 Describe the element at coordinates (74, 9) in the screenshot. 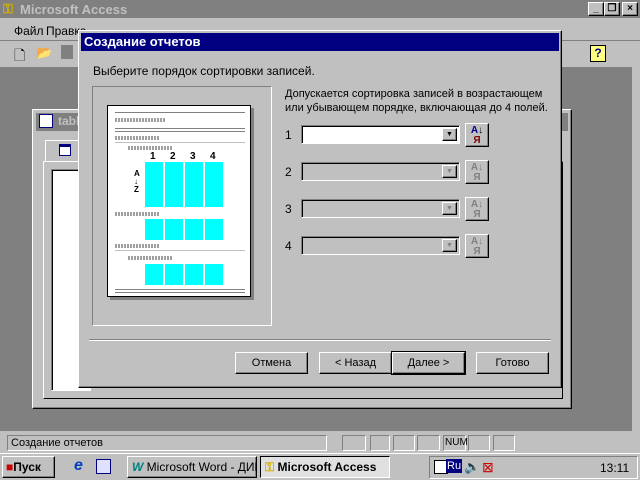

I see `app-title: Microsoft Access` at that location.